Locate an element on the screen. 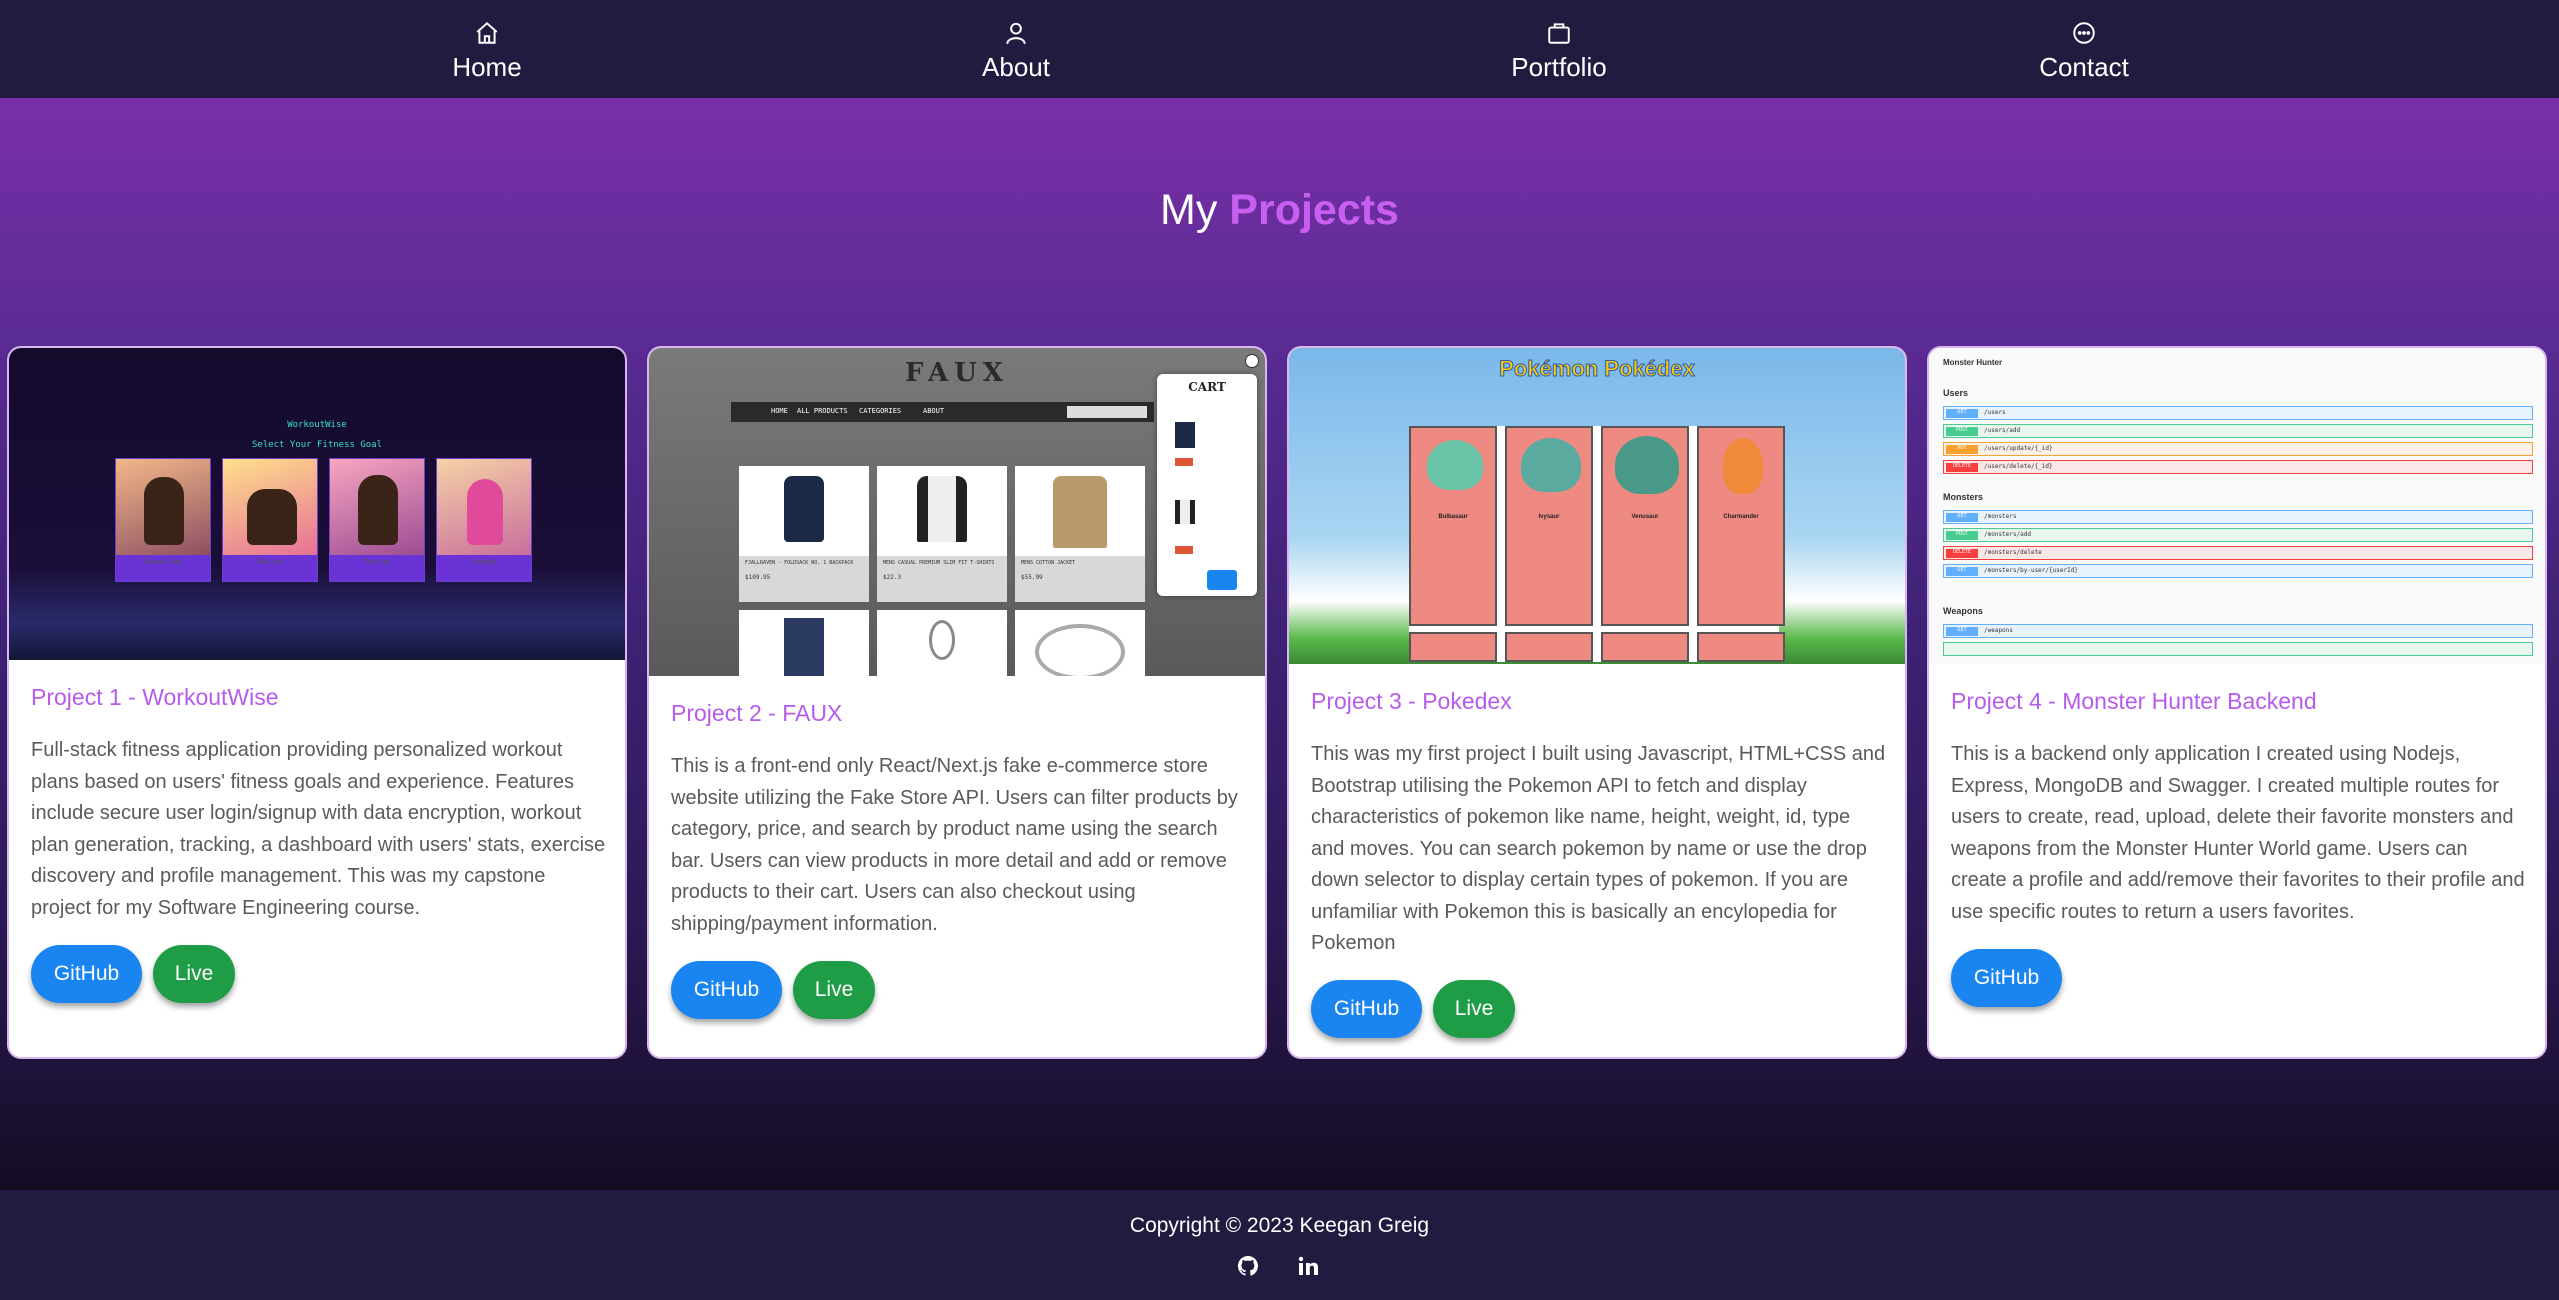 This screenshot has height=1300, width=2559. product-tile: MENS COTTON JACKET $55.99 is located at coordinates (1080, 534).